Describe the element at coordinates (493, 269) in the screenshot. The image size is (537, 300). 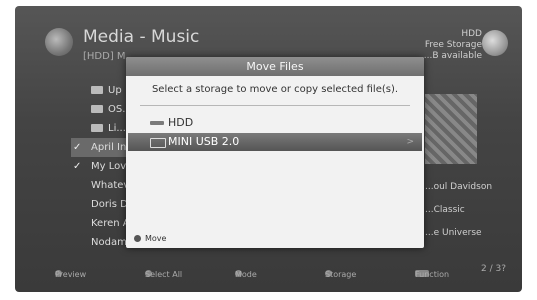
I see `page-indicator: 2 / 3?` at that location.